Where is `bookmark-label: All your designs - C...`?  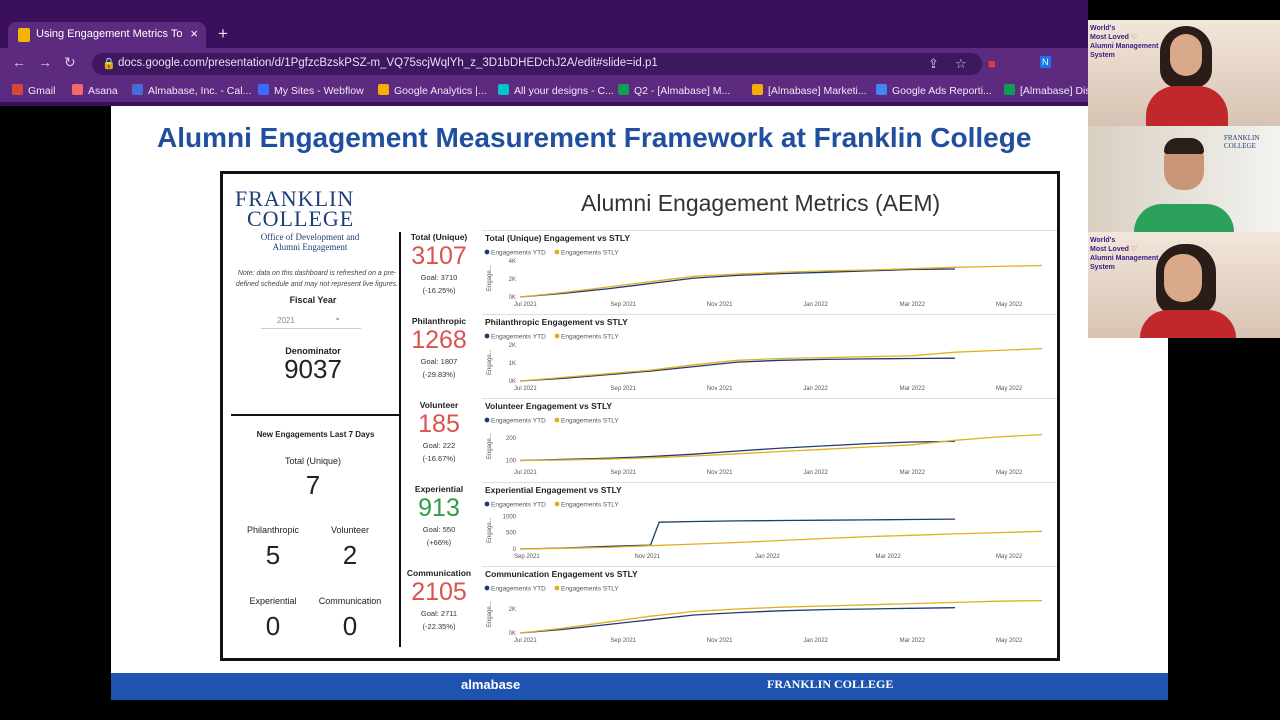
bookmark-label: All your designs - C... is located at coordinates (564, 91).